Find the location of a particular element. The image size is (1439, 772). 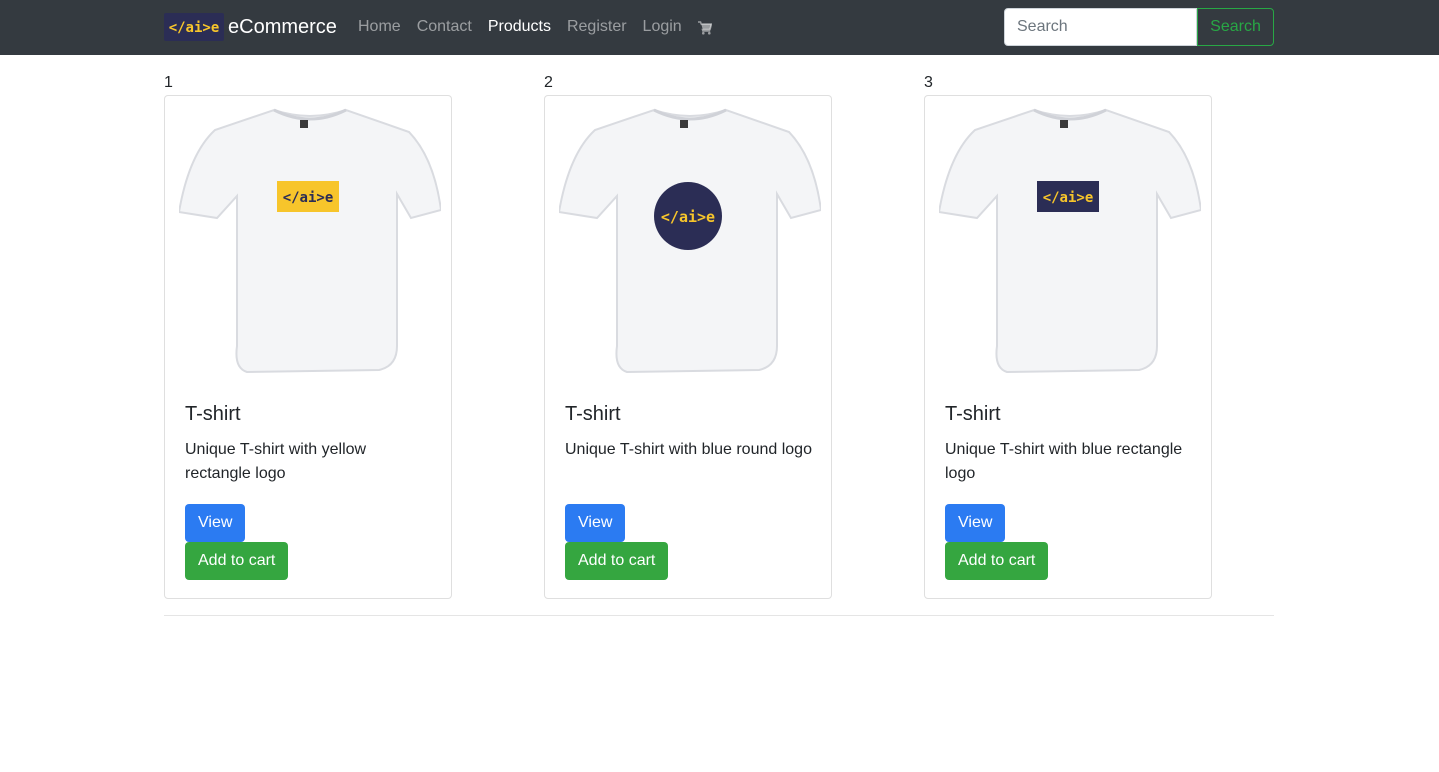

nav-links: Home Contact Products Register Login is located at coordinates (535, 27).